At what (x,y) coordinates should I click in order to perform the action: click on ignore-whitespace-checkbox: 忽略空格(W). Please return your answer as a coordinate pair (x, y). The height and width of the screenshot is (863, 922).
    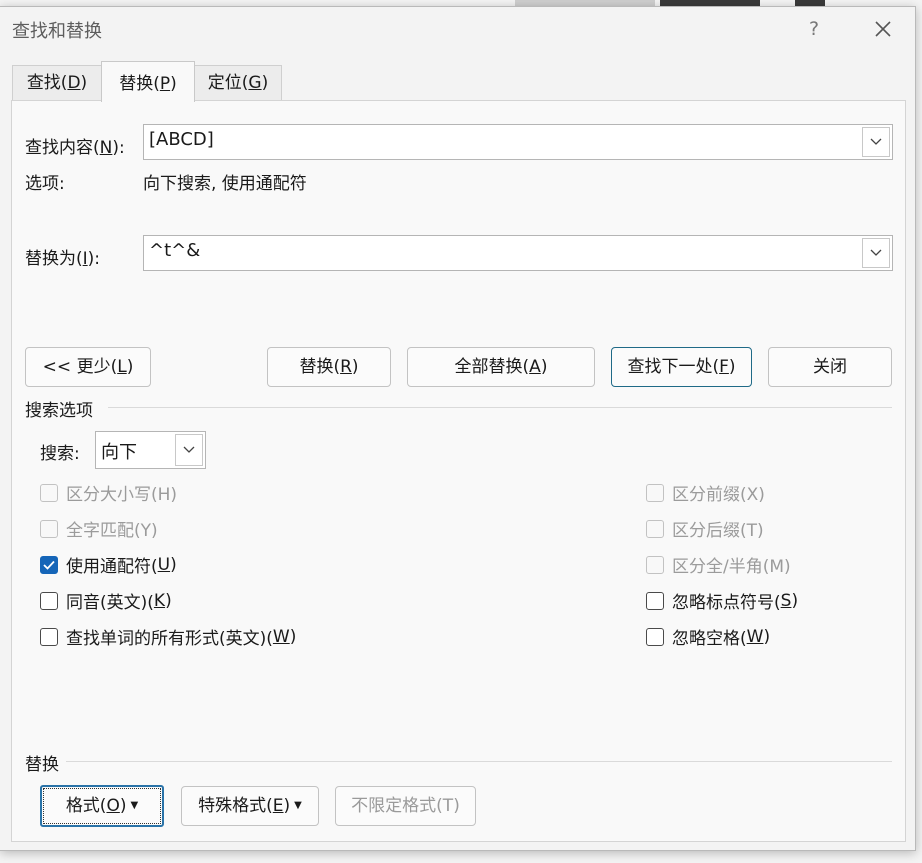
    Looking at the image, I should click on (708, 636).